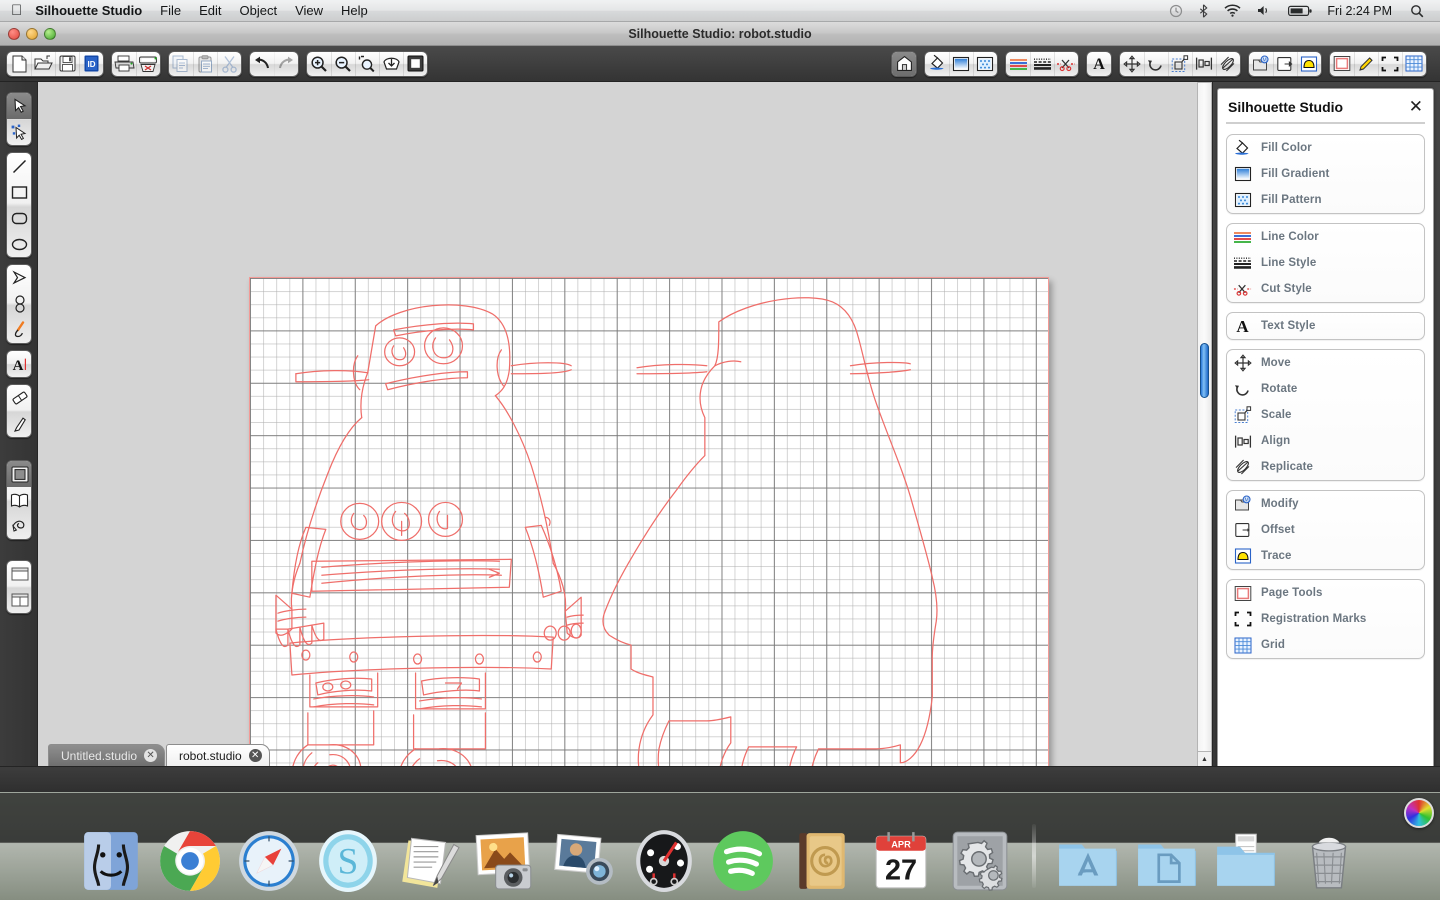 This screenshot has height=900, width=1440. Describe the element at coordinates (664, 857) in the screenshot. I see `dock-item-dashboard` at that location.